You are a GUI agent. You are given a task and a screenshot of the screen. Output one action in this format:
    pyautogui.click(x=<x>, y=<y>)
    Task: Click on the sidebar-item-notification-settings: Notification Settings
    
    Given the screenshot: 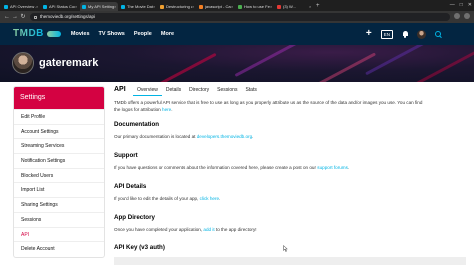 What is the action you would take?
    pyautogui.click(x=59, y=160)
    